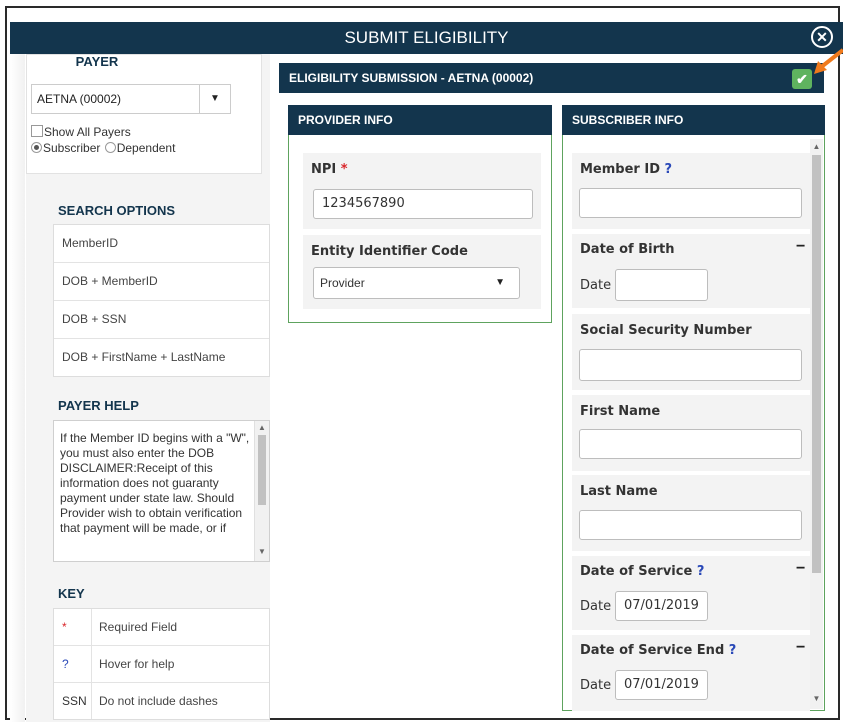 This screenshot has height=722, width=843. What do you see at coordinates (690, 444) in the screenshot?
I see `first-name-input` at bounding box center [690, 444].